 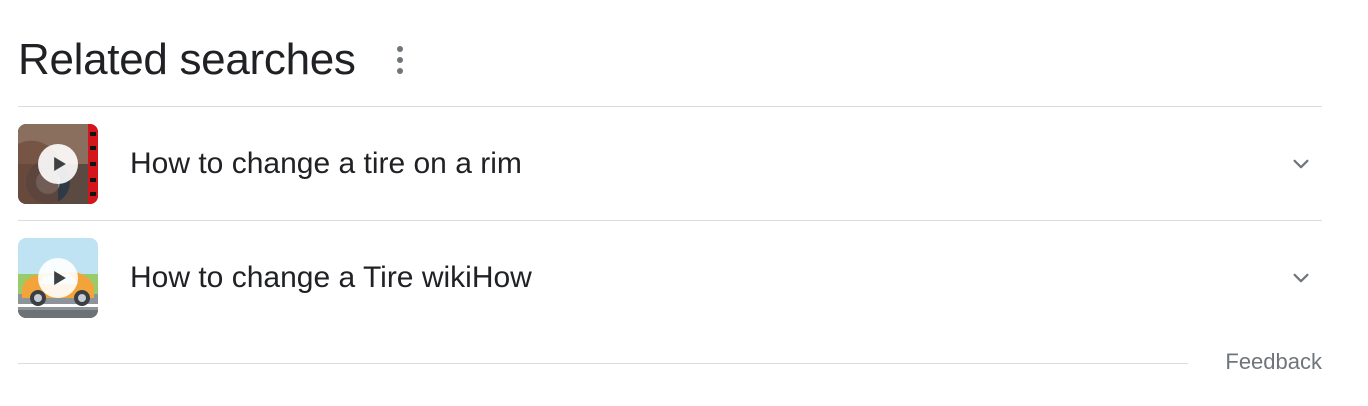 What do you see at coordinates (187, 59) in the screenshot?
I see `section-title: Related searches` at bounding box center [187, 59].